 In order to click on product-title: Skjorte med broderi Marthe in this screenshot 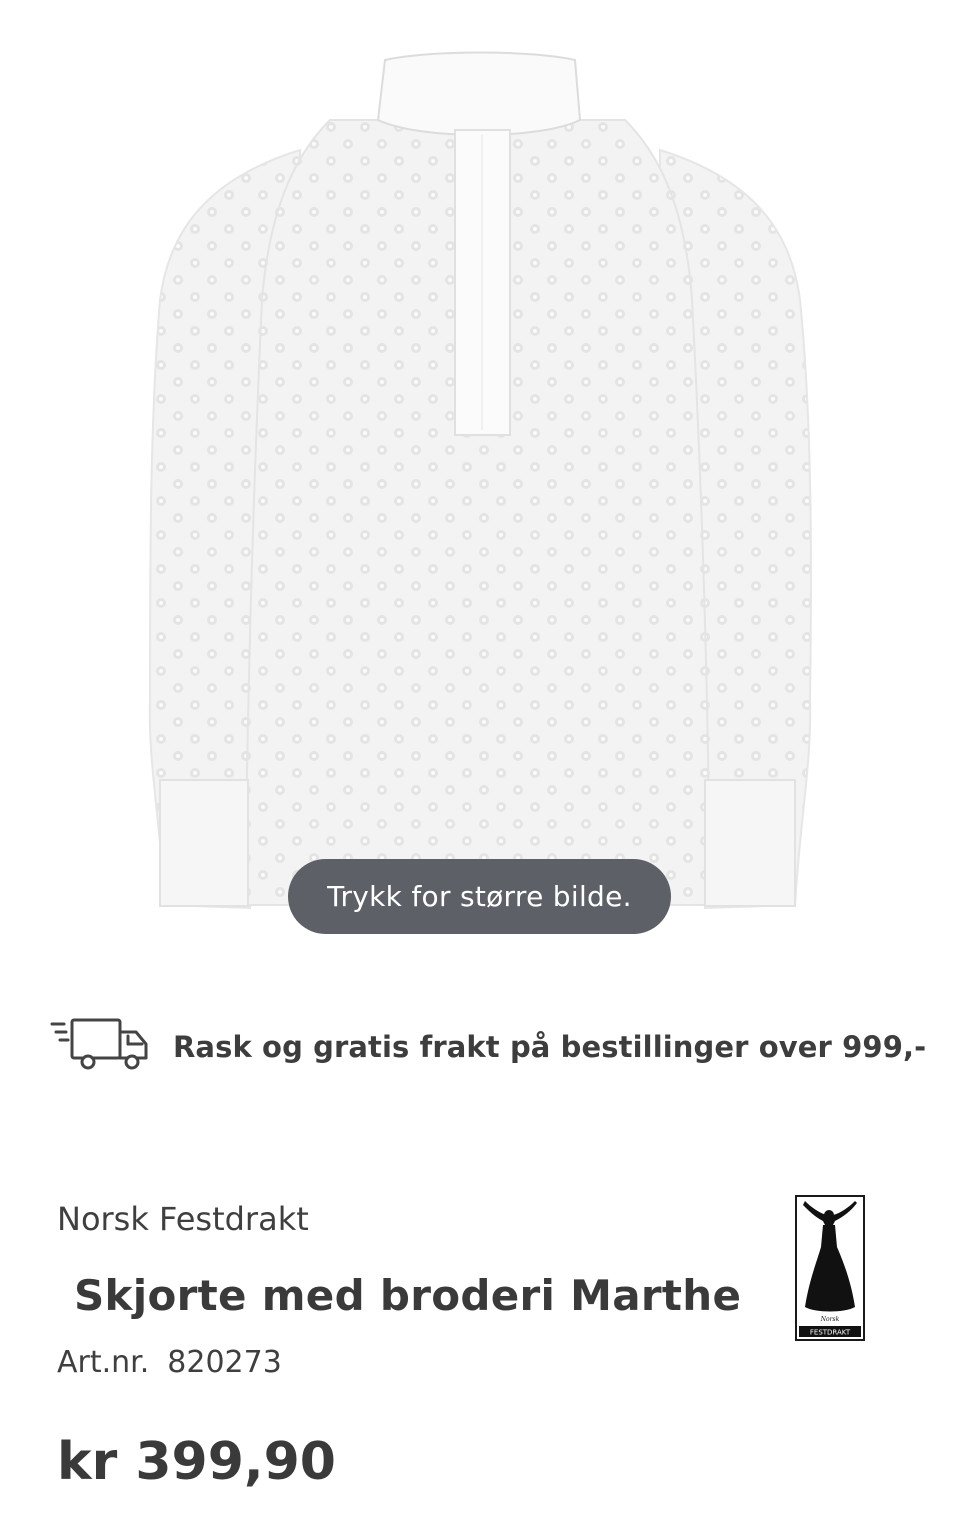, I will do `click(408, 1295)`.